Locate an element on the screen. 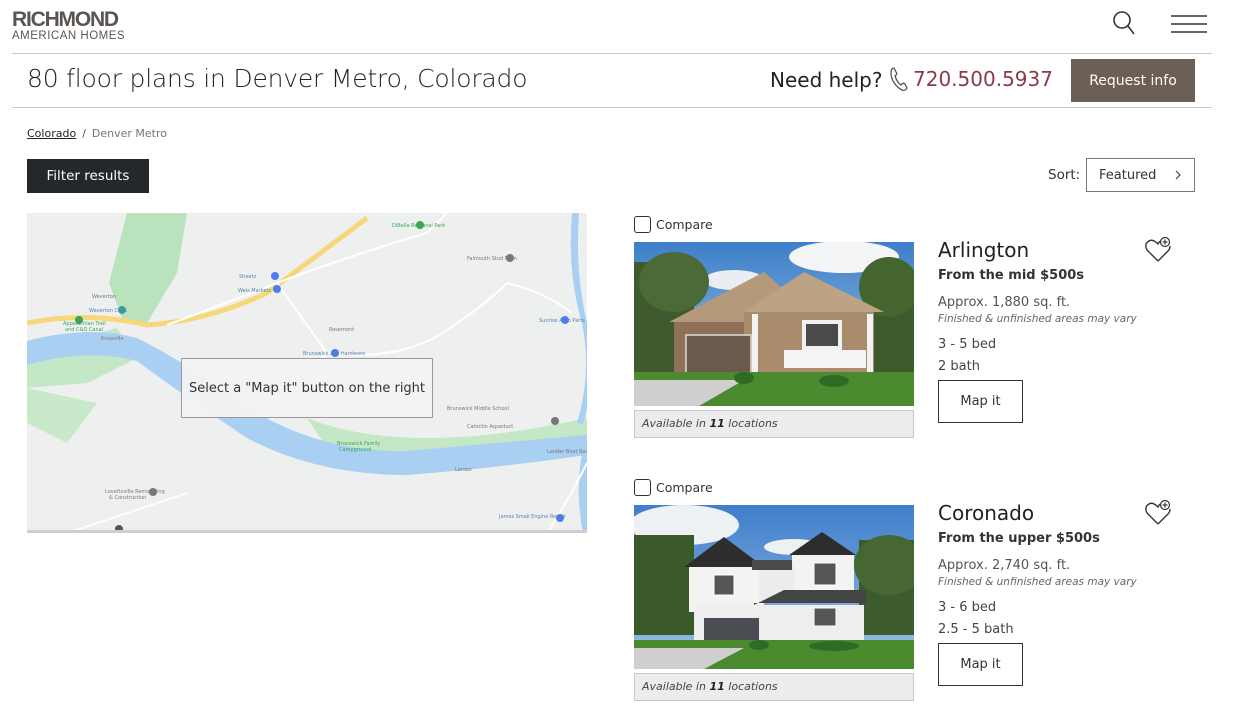 This screenshot has width=1239, height=711. filter-results-button: Filter results is located at coordinates (88, 176).